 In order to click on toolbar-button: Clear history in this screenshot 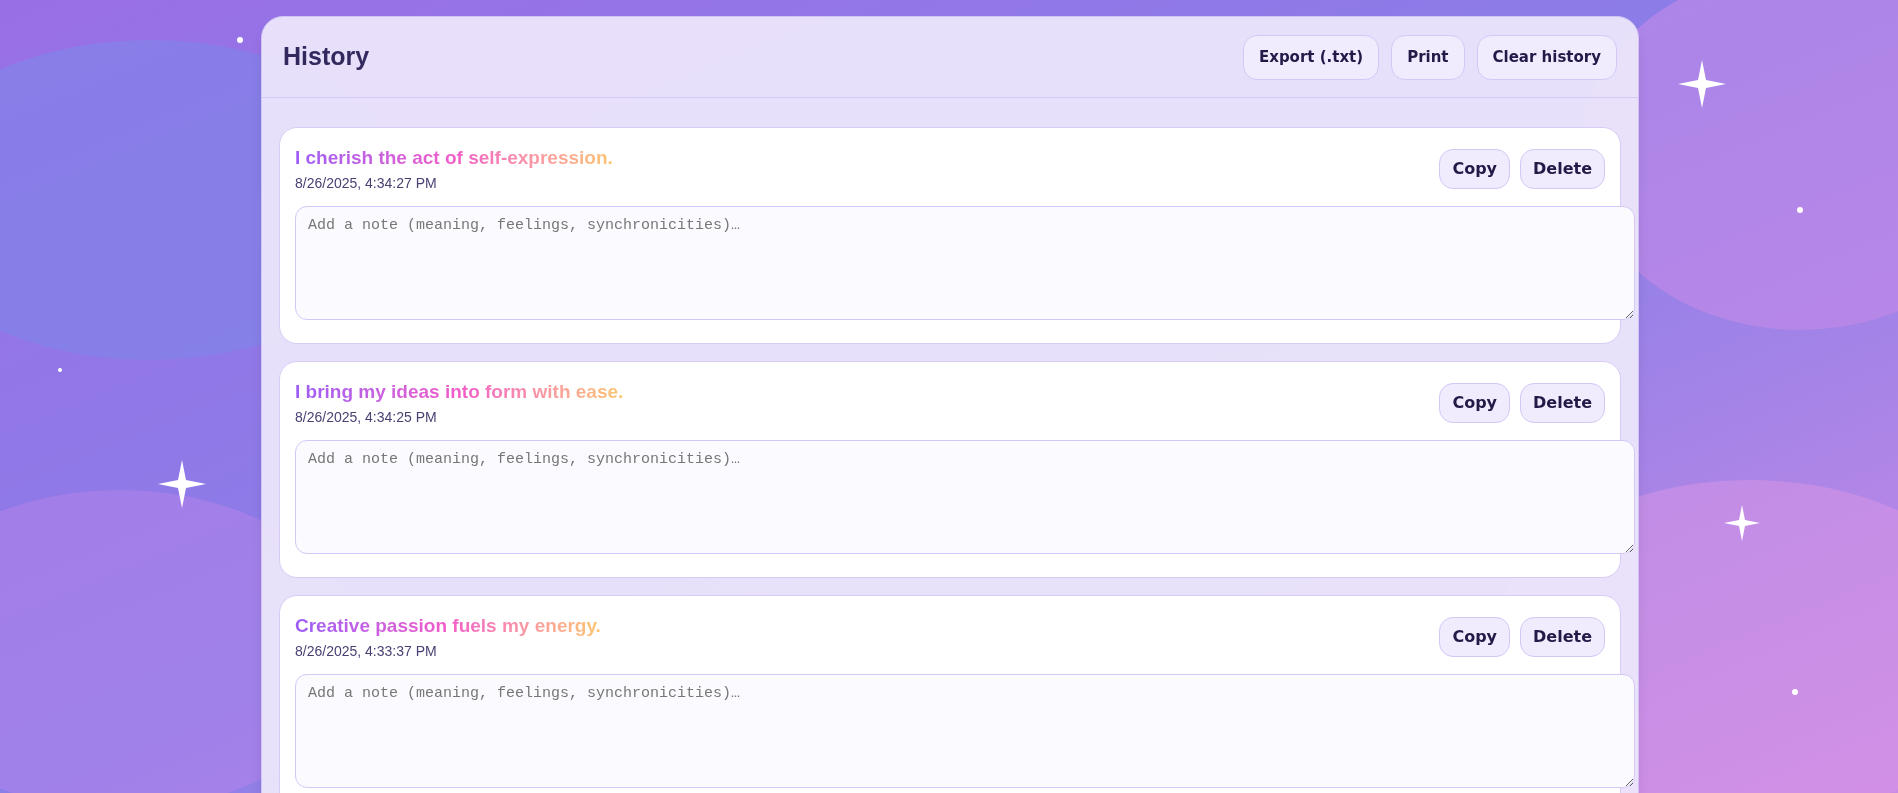, I will do `click(1546, 57)`.